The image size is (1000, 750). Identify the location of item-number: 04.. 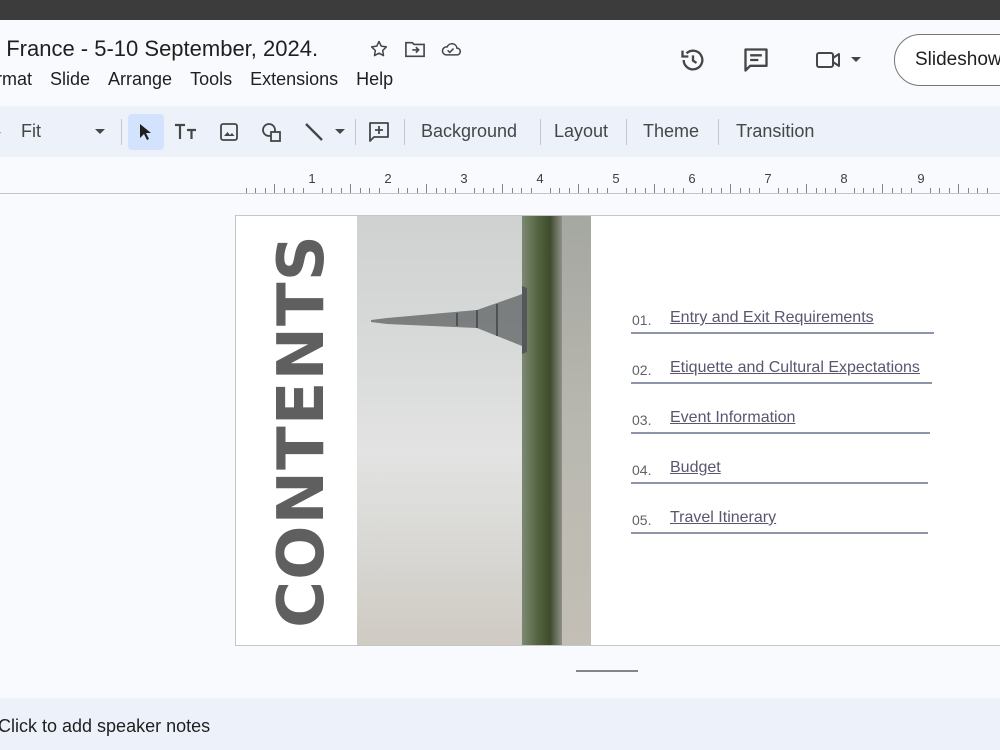
(642, 470).